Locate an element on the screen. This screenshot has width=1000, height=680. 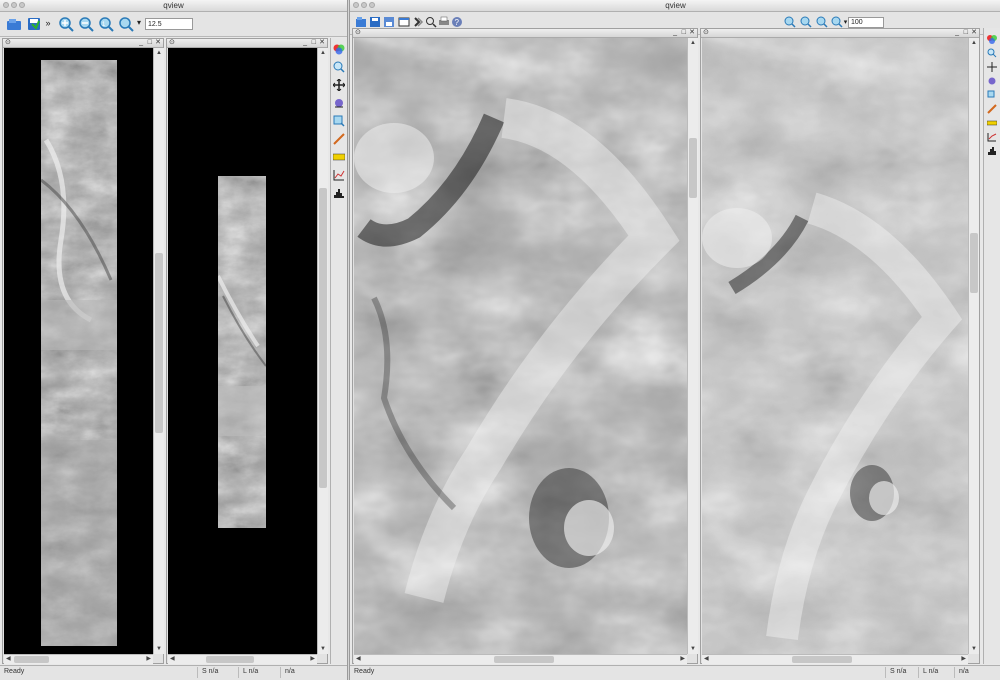
zoom-field: 100 is located at coordinates (866, 22).